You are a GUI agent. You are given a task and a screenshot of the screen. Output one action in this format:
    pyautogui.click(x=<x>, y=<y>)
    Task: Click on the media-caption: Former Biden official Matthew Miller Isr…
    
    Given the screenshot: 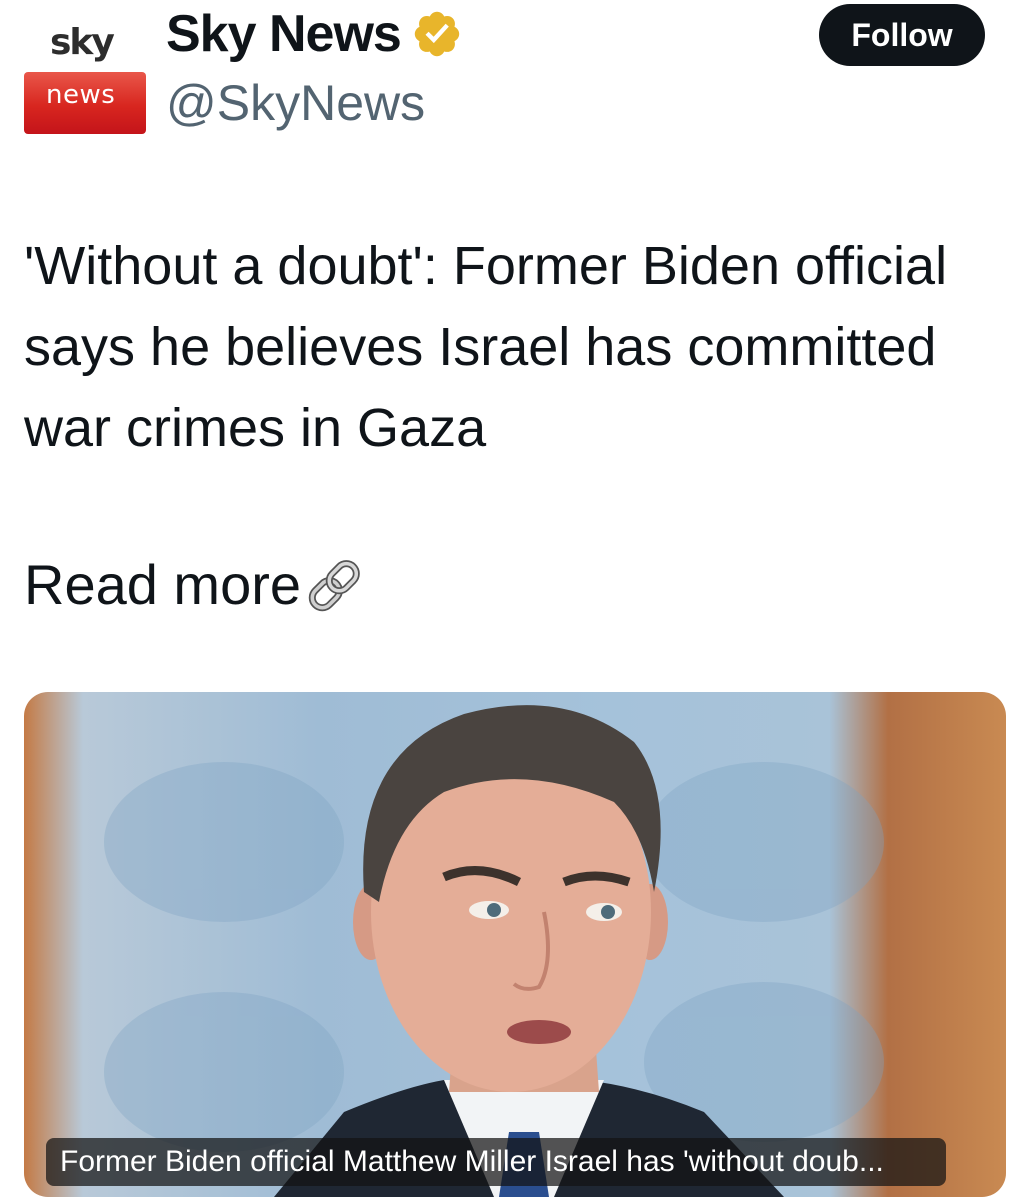 What is the action you would take?
    pyautogui.click(x=496, y=1162)
    